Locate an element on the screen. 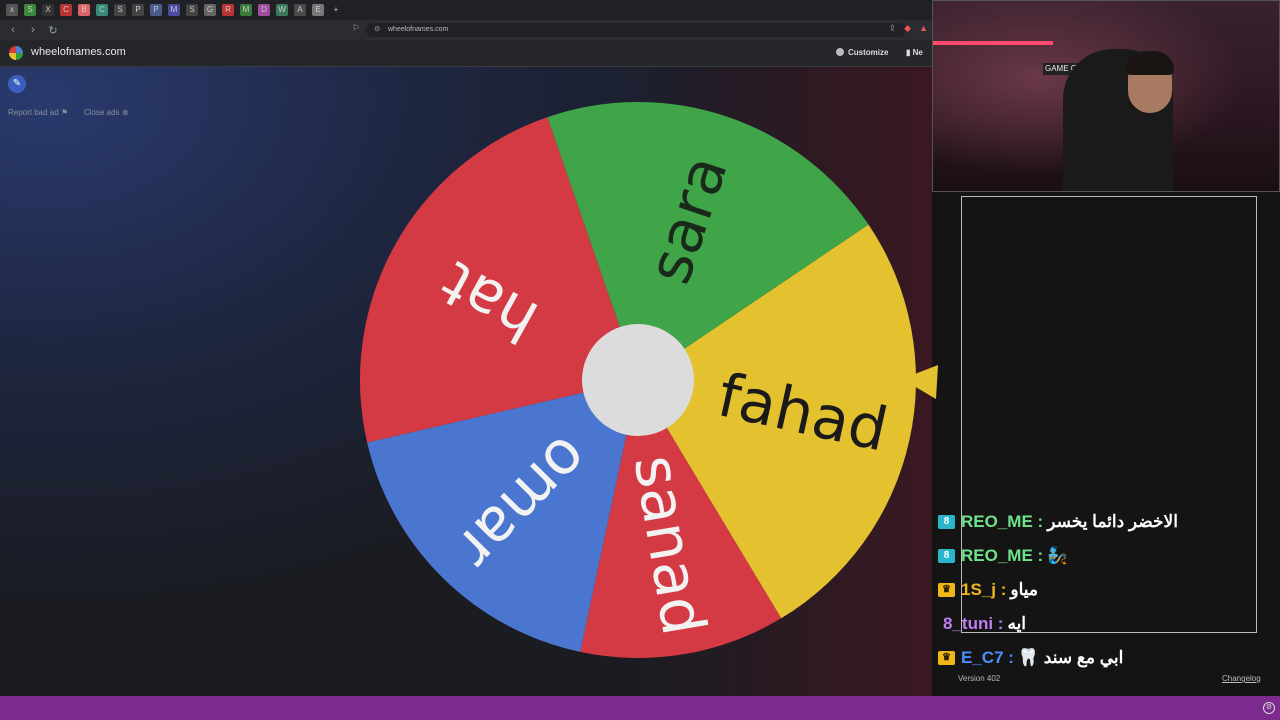 The image size is (1280, 720). pointer-icon is located at coordinates (920, 382).